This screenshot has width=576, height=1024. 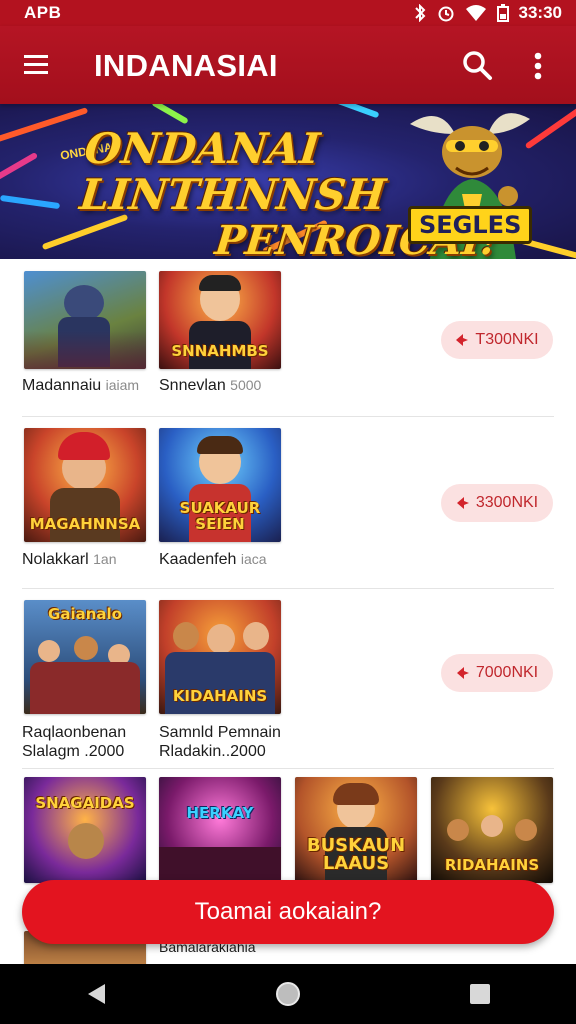 What do you see at coordinates (497, 673) in the screenshot?
I see `price-button: 7000NKI` at bounding box center [497, 673].